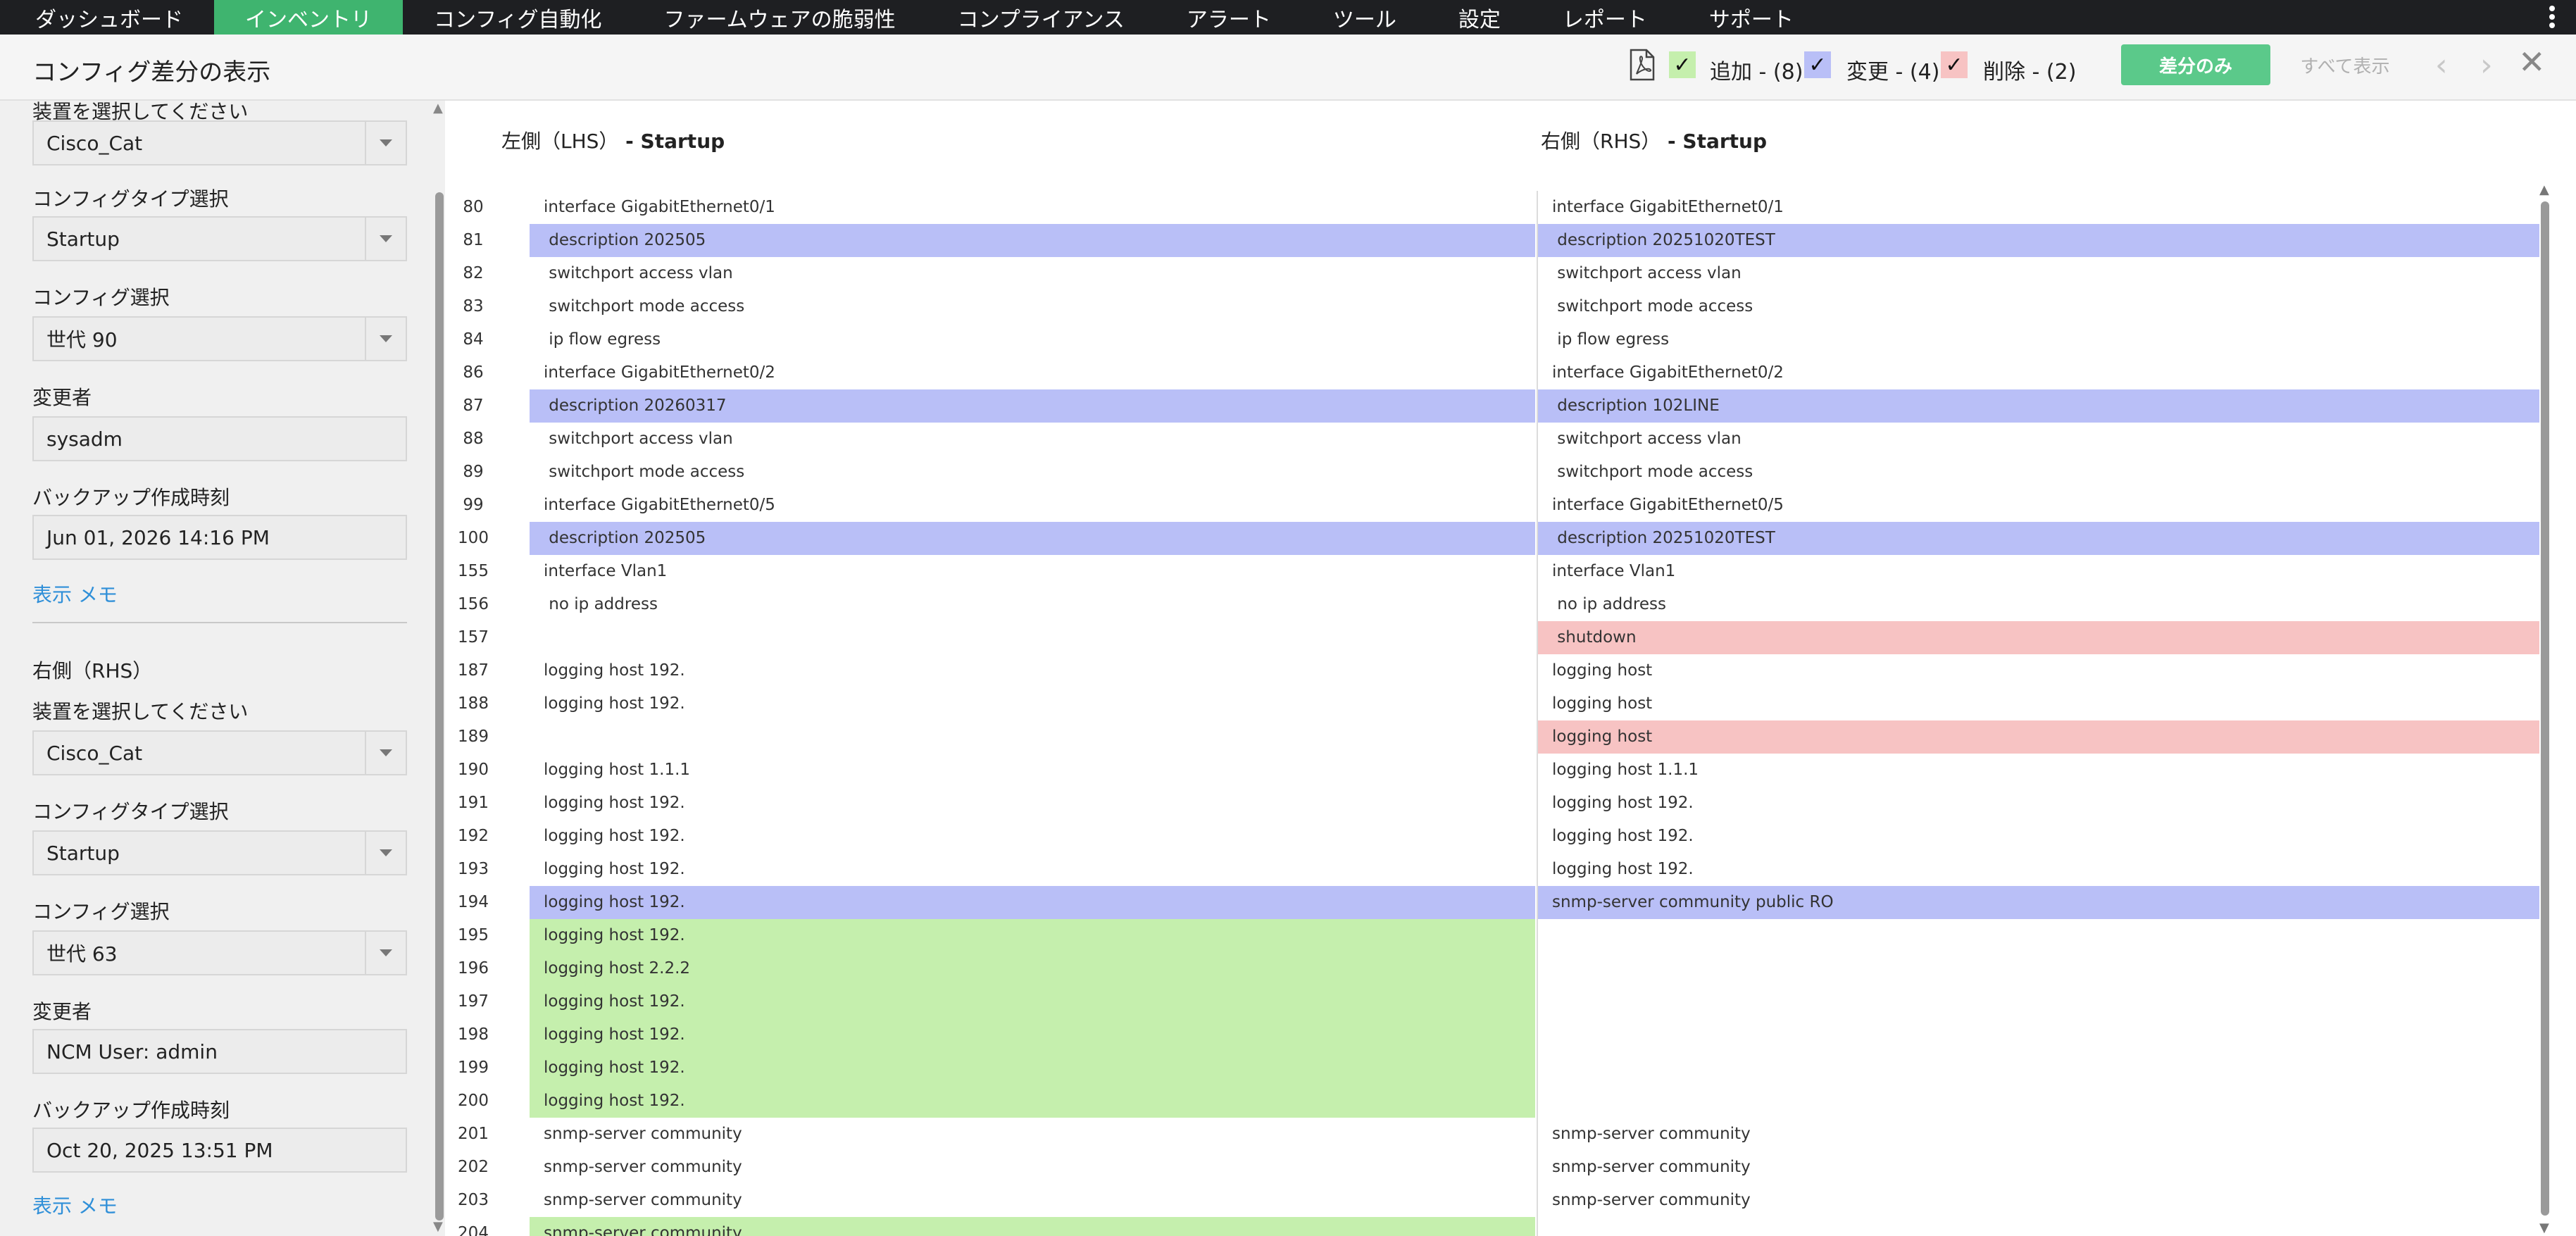  I want to click on diff-row: 191 logging host 192. logging host 192., so click(1508, 803).